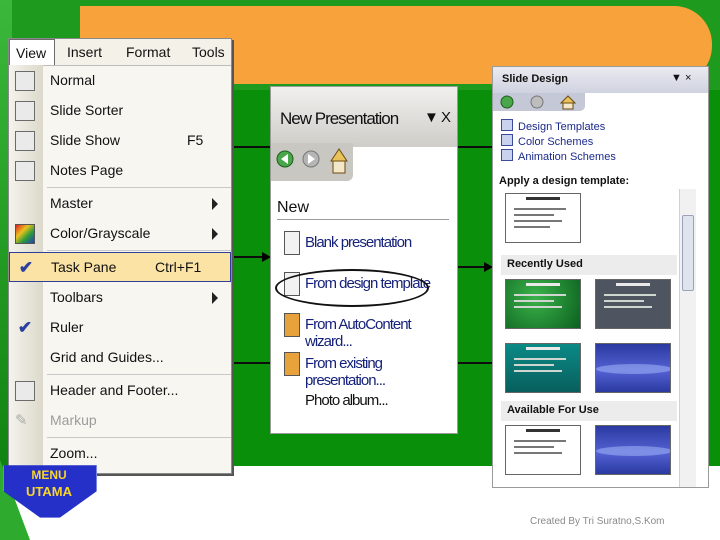 Image resolution: width=720 pixels, height=540 pixels. Describe the element at coordinates (567, 157) in the screenshot. I see `link-label: Animation Schemes` at that location.